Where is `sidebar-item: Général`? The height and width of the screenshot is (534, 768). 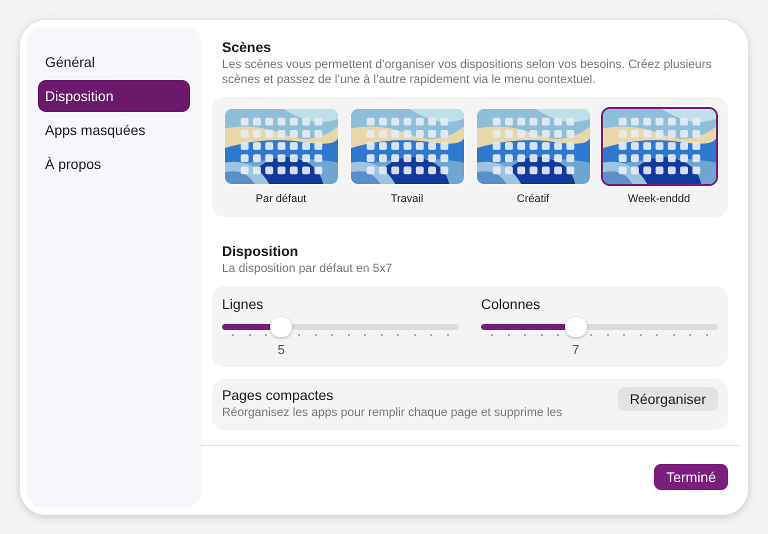 sidebar-item: Général is located at coordinates (114, 62).